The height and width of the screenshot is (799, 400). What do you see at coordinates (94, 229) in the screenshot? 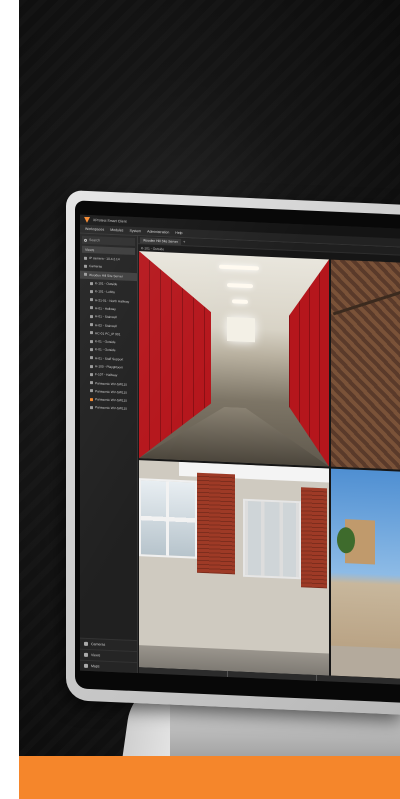
I see `menu-workspaces: Workspaces` at bounding box center [94, 229].